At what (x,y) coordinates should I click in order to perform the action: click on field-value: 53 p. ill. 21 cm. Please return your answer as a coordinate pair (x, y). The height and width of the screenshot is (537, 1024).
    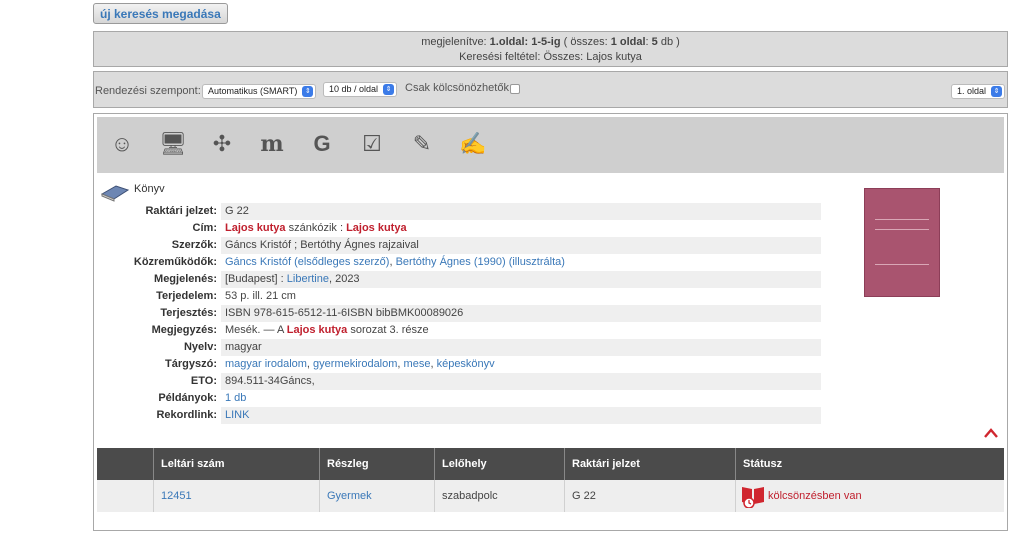
    Looking at the image, I should click on (260, 296).